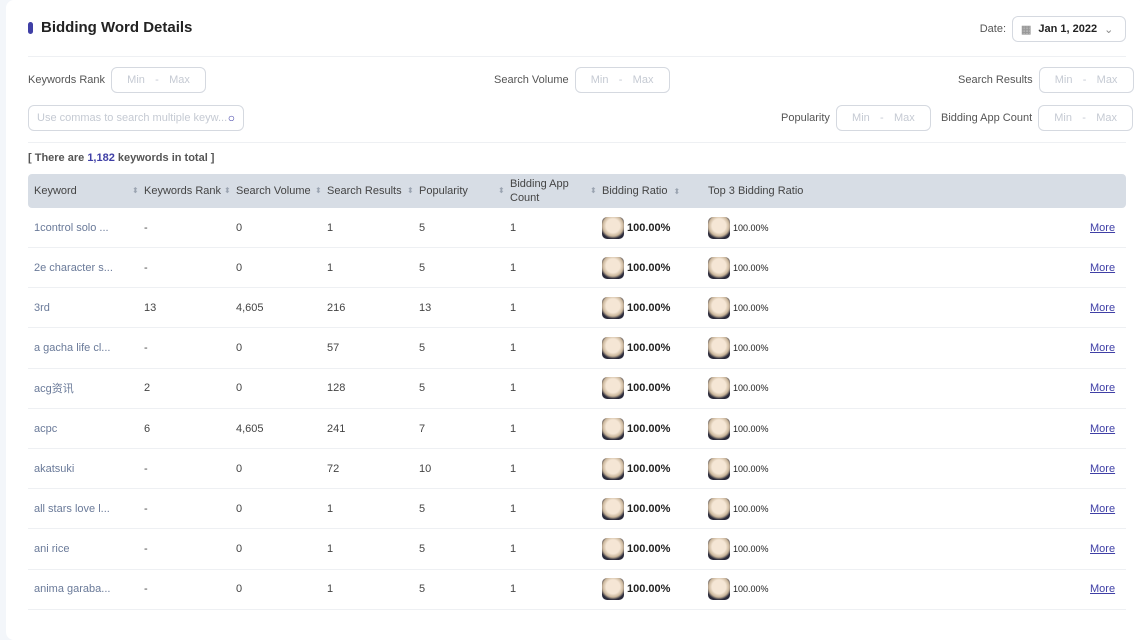 The height and width of the screenshot is (640, 1140). What do you see at coordinates (45, 428) in the screenshot?
I see `cell: acpc` at bounding box center [45, 428].